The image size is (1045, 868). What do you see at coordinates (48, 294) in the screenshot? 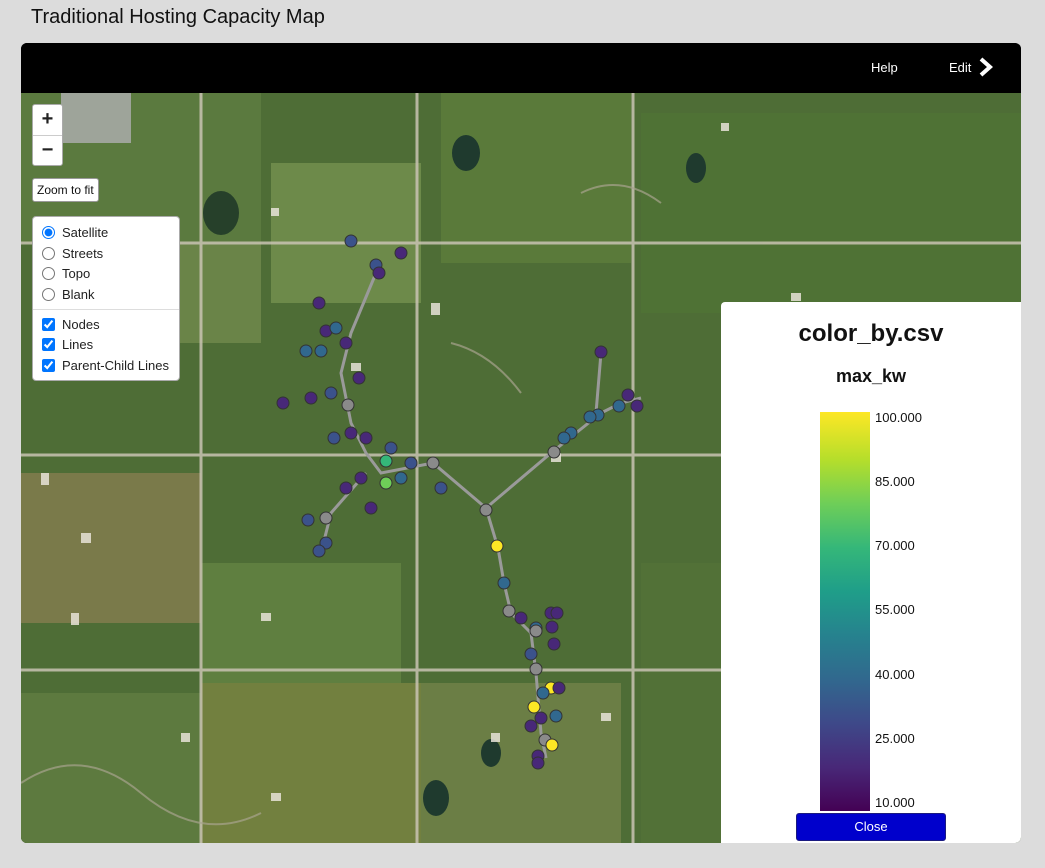
I see `blank-radio` at bounding box center [48, 294].